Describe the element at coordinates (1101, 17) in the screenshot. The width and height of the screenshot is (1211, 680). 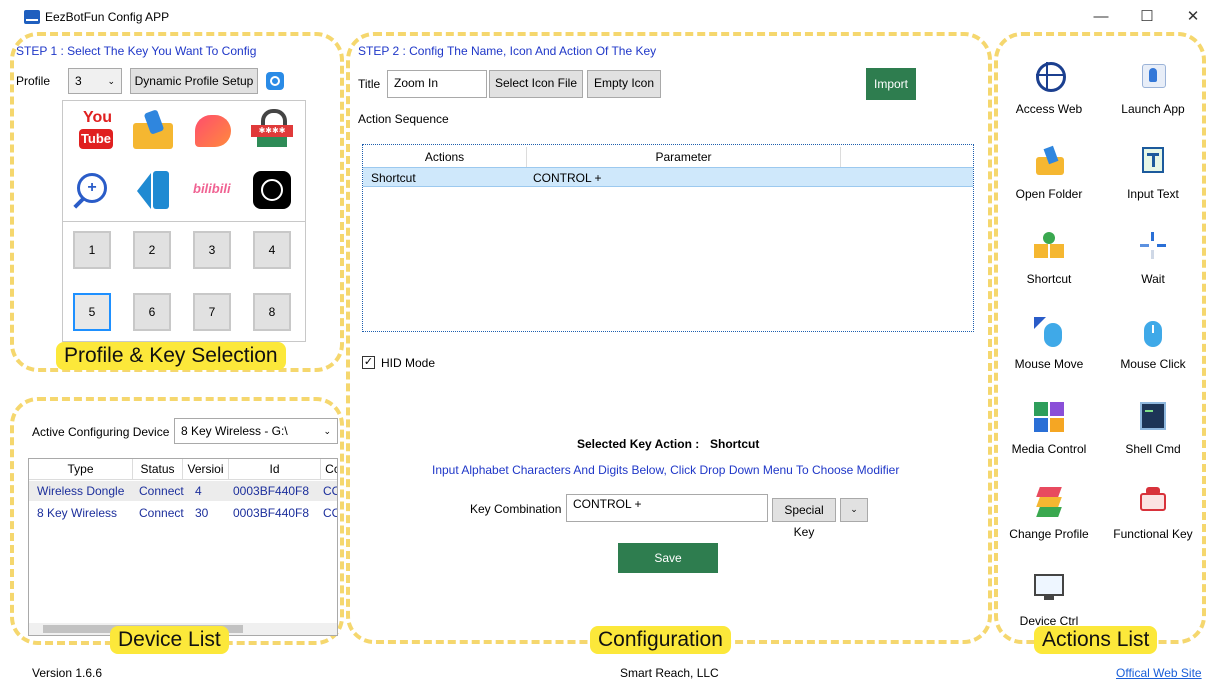
I see `minimize-button: —` at that location.